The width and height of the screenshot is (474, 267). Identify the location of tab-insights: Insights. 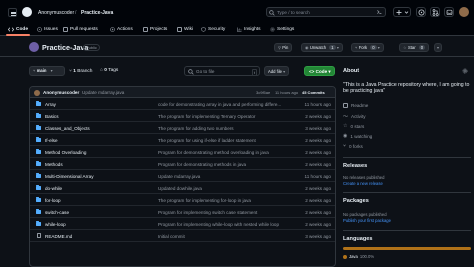
(249, 29).